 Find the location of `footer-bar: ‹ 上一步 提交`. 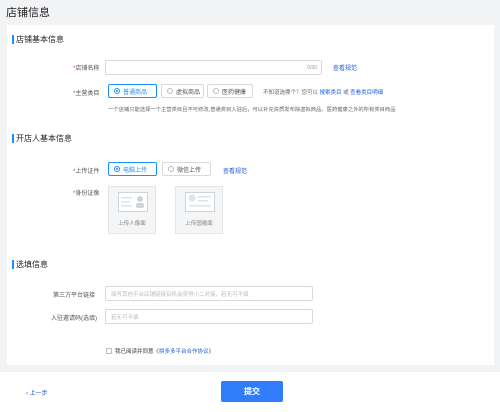

footer-bar: ‹ 上一步 提交 is located at coordinates (250, 392).